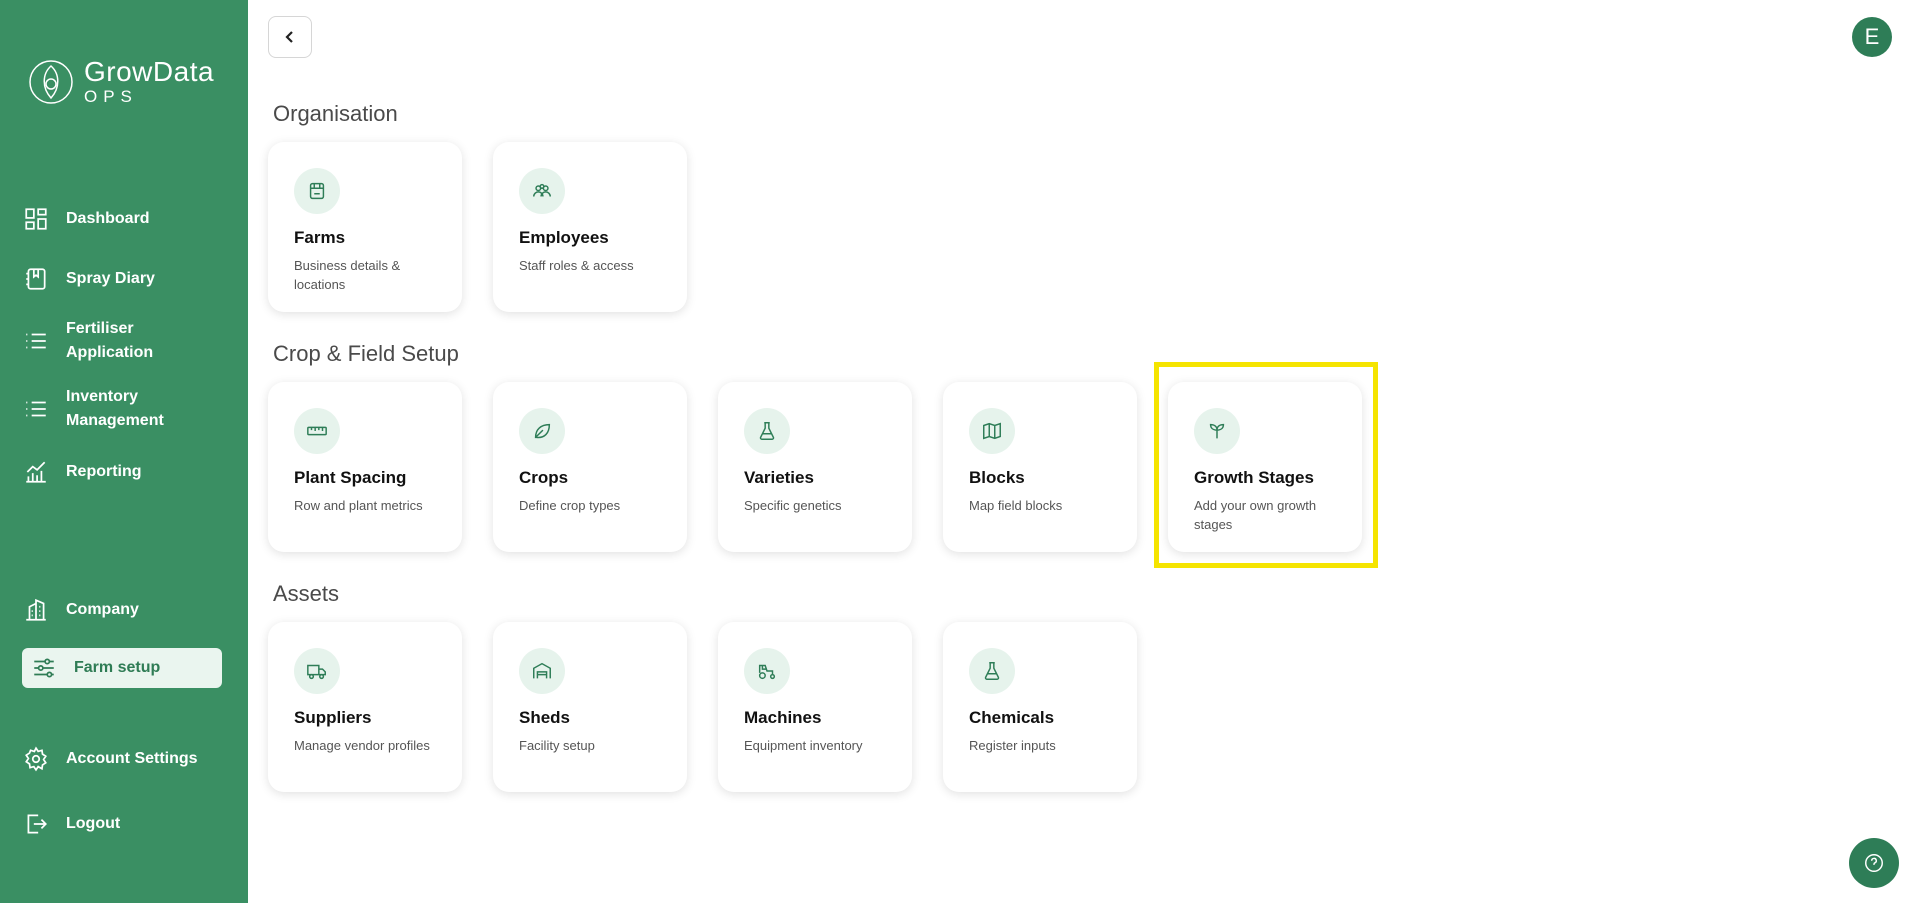 Image resolution: width=1912 pixels, height=903 pixels. What do you see at coordinates (997, 477) in the screenshot?
I see `card-title: Blocks` at bounding box center [997, 477].